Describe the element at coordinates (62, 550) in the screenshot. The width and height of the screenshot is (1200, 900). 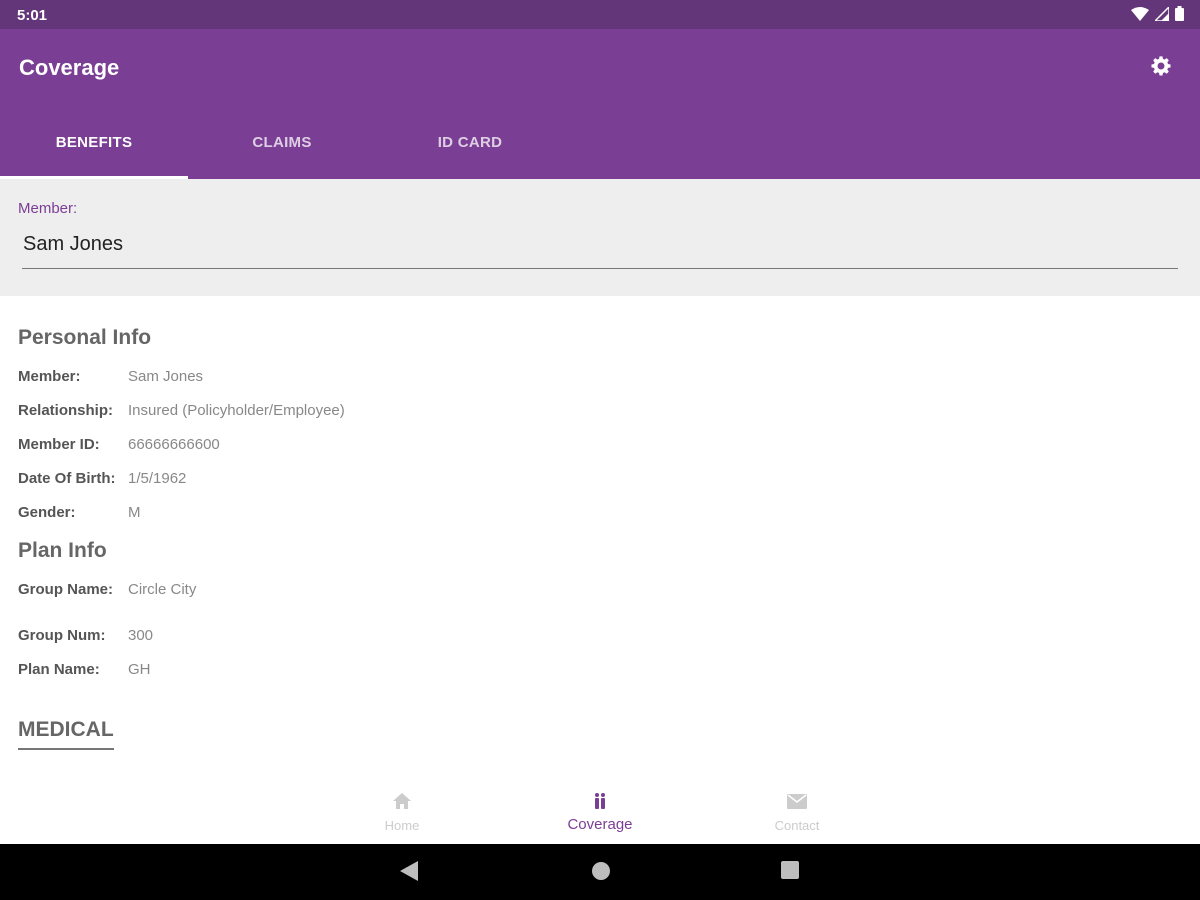
I see `plan-info-title: Plan Info` at that location.